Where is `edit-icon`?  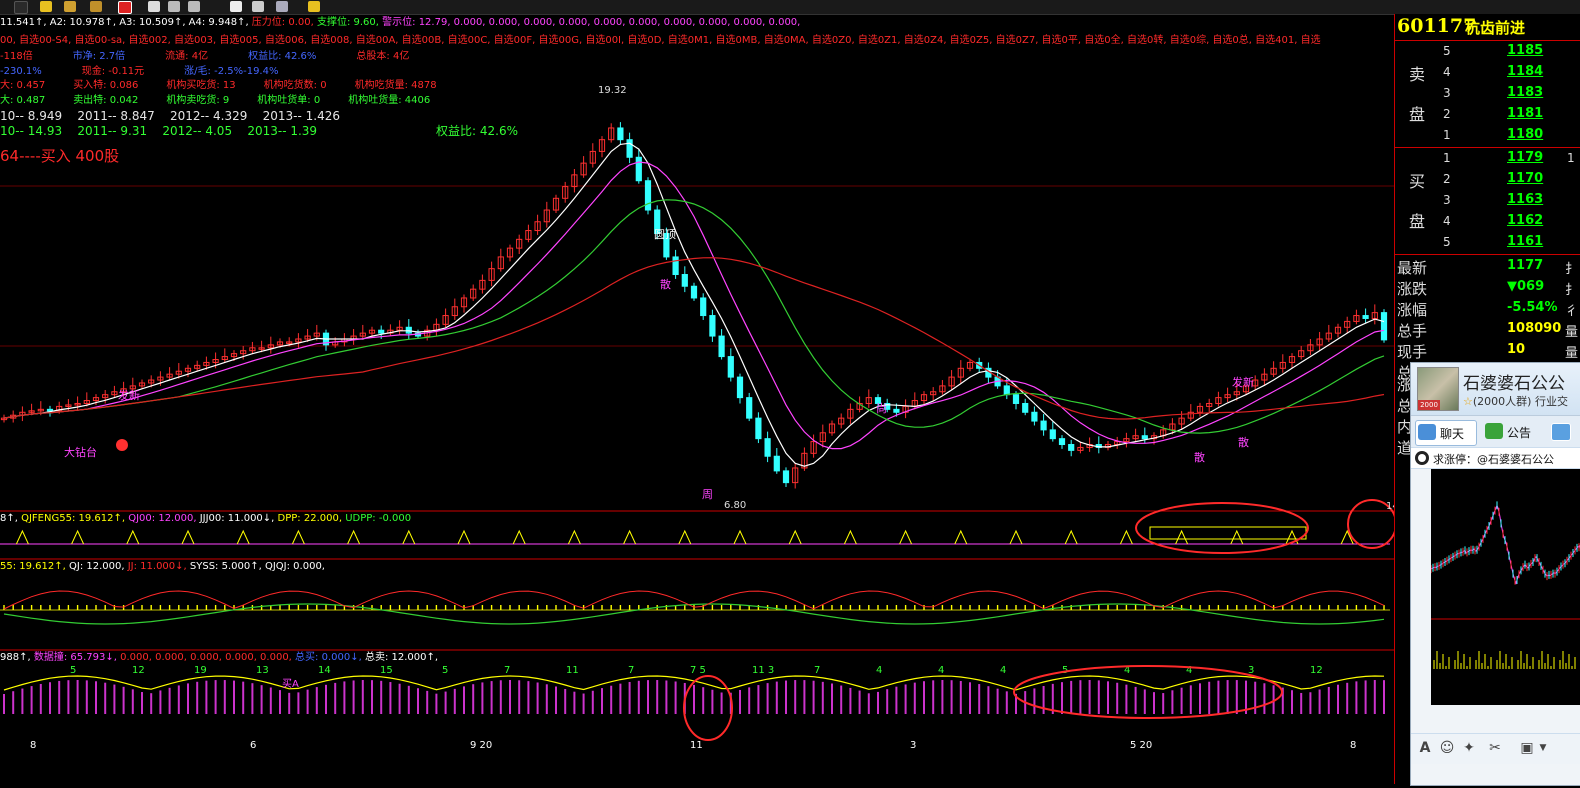 edit-icon is located at coordinates (174, 6).